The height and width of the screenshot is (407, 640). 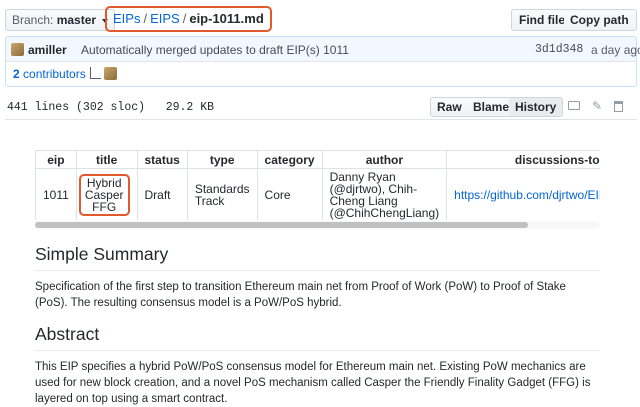 What do you see at coordinates (574, 105) in the screenshot?
I see `desktop-icon` at bounding box center [574, 105].